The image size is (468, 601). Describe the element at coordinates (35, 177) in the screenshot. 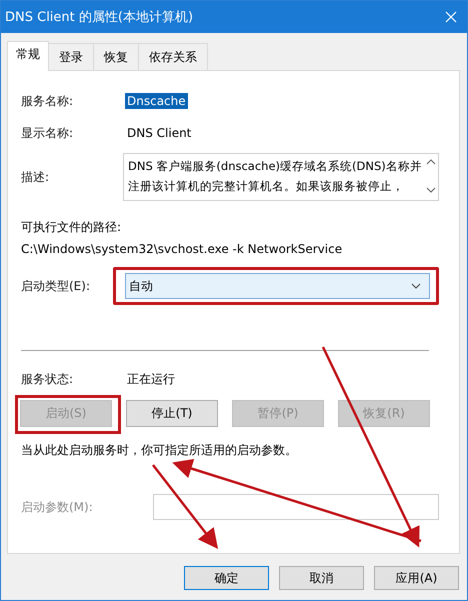

I see `field-label: 描述:` at that location.